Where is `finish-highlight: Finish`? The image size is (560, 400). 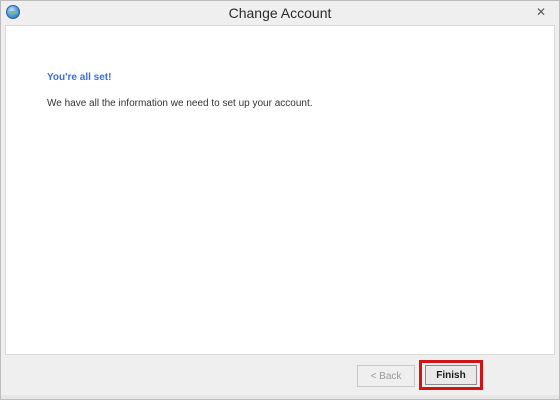 finish-highlight: Finish is located at coordinates (451, 375).